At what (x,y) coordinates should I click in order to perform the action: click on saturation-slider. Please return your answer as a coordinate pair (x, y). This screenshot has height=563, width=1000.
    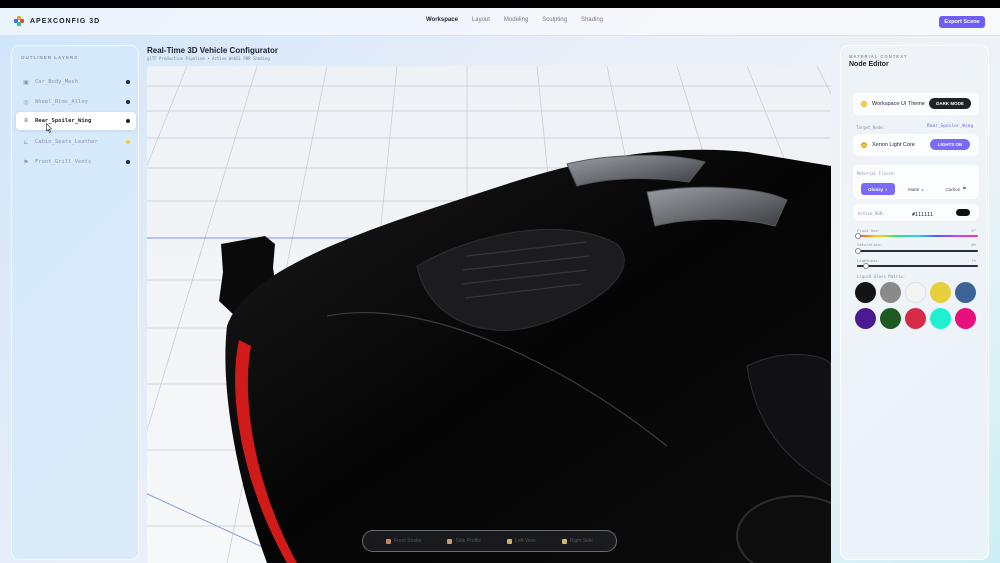
    Looking at the image, I should click on (916, 251).